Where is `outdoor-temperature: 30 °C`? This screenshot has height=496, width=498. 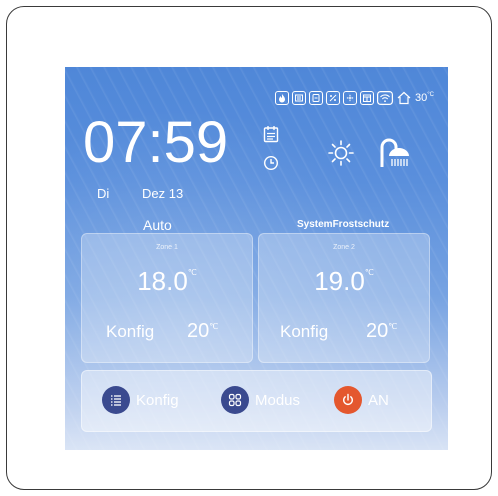 outdoor-temperature: 30 °C is located at coordinates (424, 98).